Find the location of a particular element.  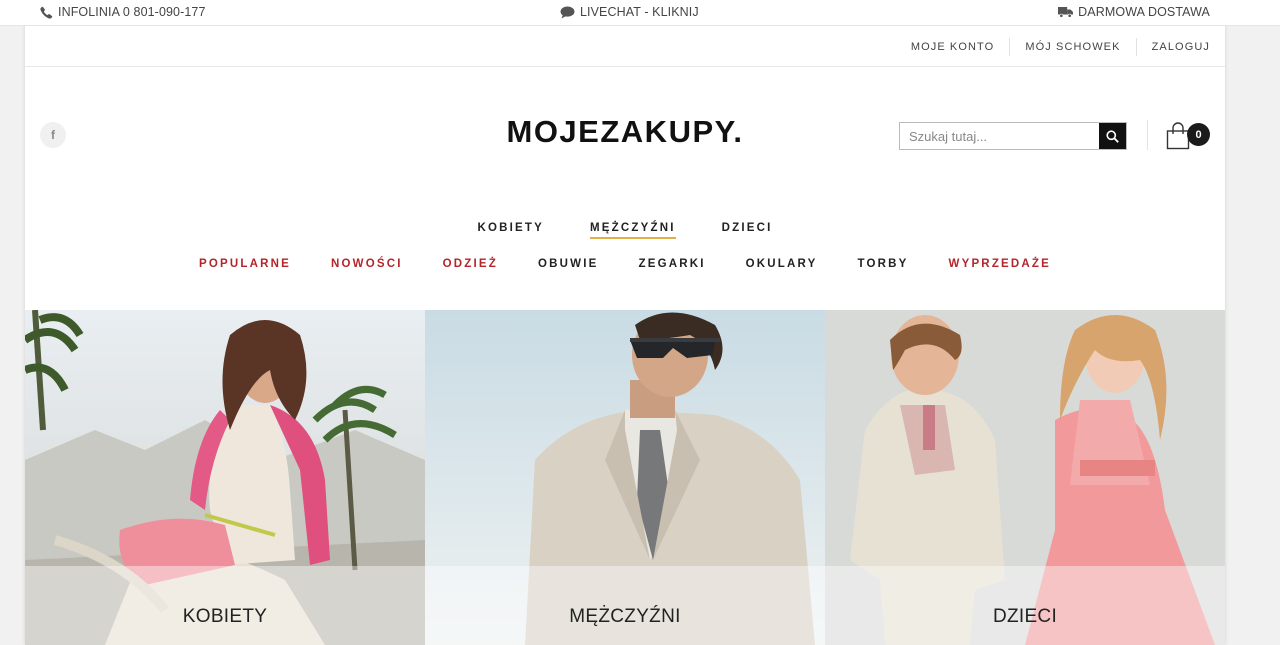

cart-count-badge: 0 is located at coordinates (1198, 134).